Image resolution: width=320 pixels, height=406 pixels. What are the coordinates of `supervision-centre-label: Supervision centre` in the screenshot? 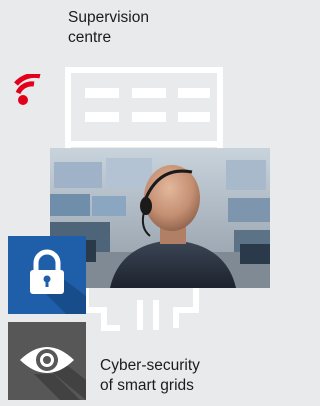 It's located at (108, 27).